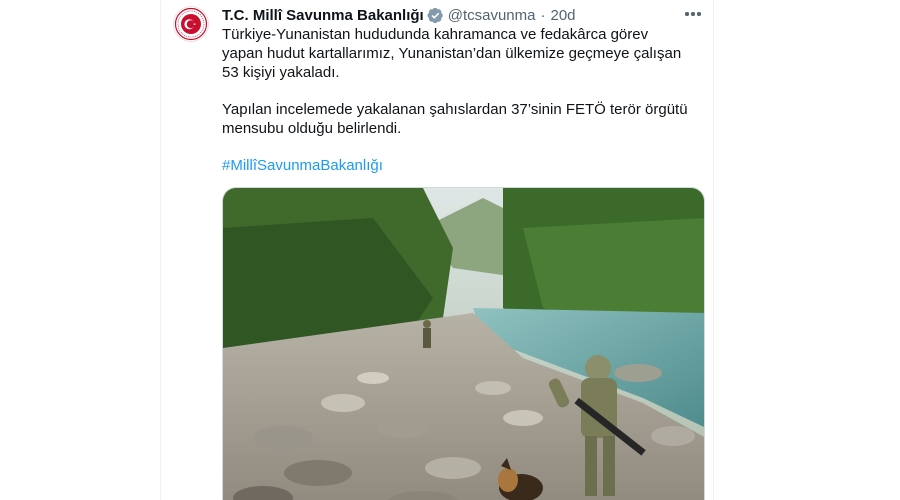  I want to click on more-options-icon, so click(693, 14).